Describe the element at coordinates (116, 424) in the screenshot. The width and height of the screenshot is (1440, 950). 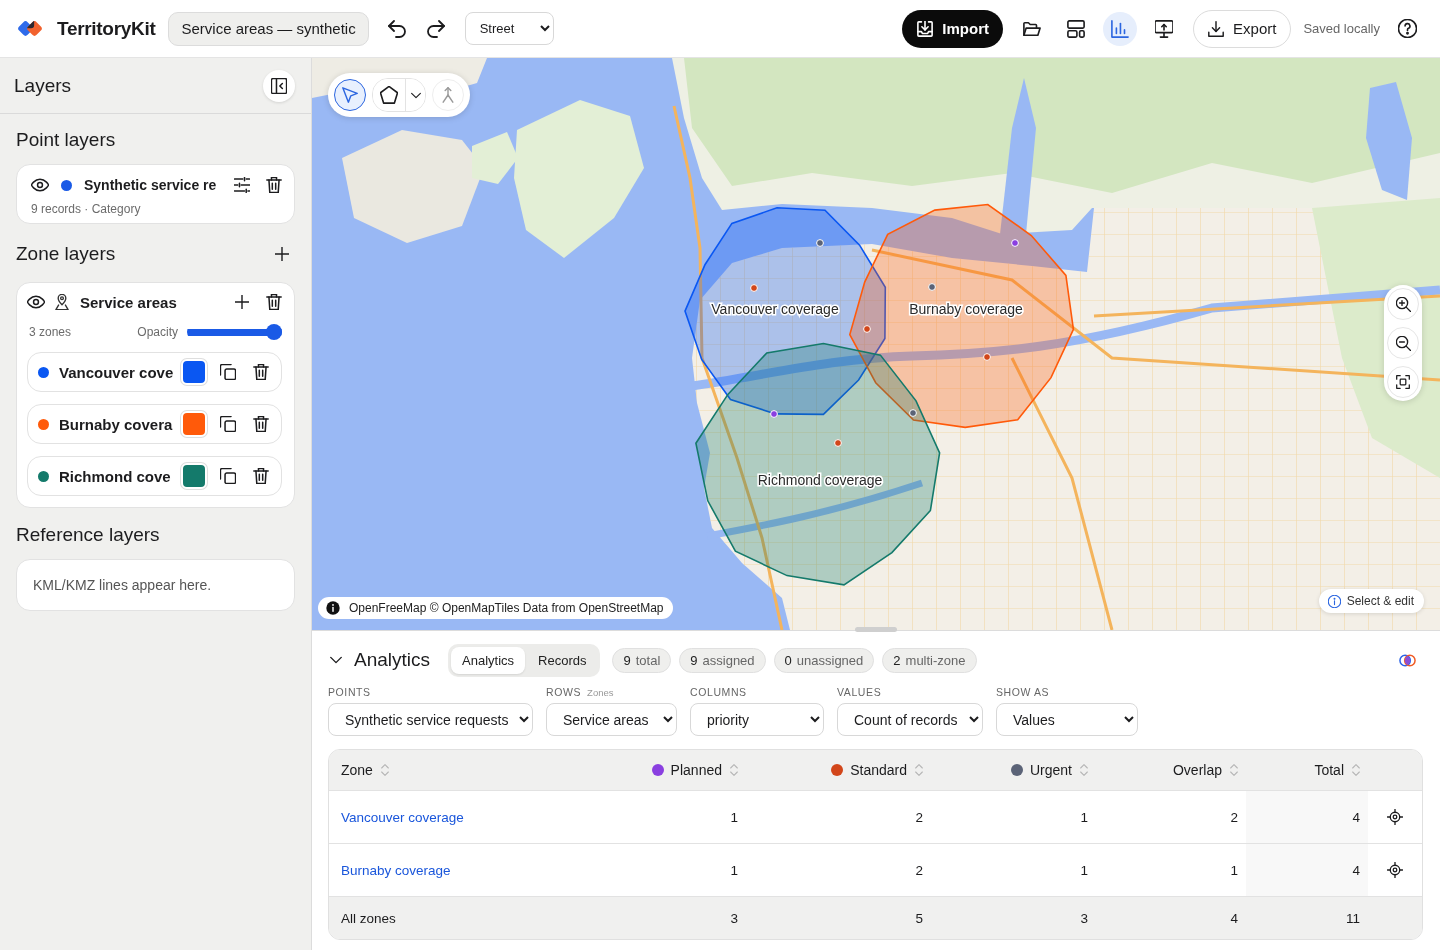
I see `zone-name: Burnaby covera` at that location.